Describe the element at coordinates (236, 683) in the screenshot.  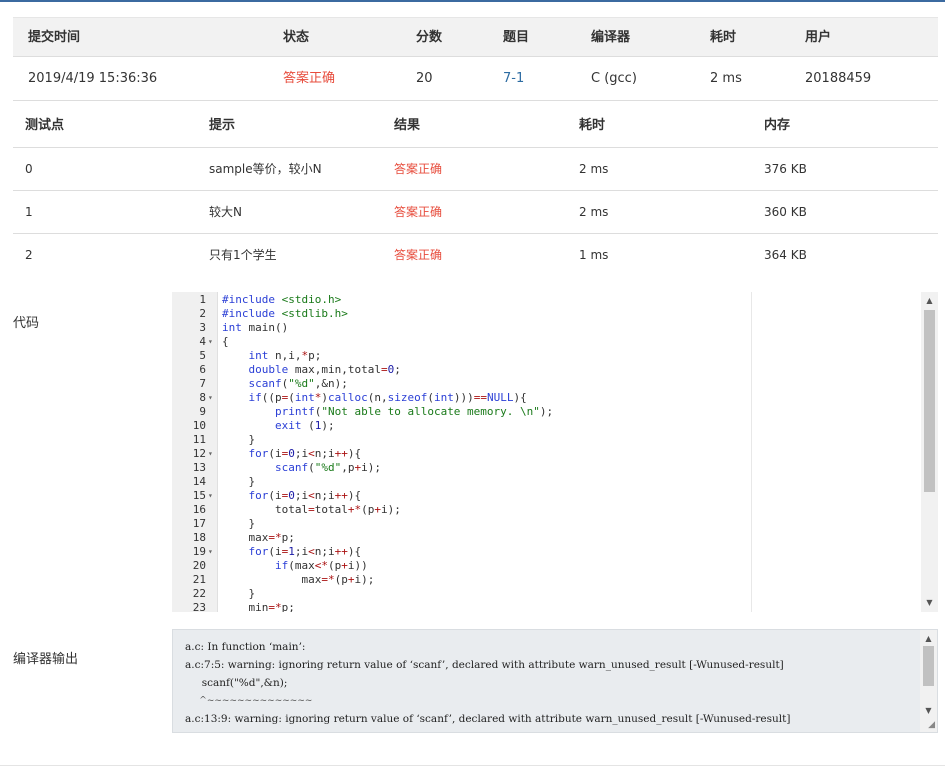
I see `compiler-output-line: scanf("%d",&n);` at that location.